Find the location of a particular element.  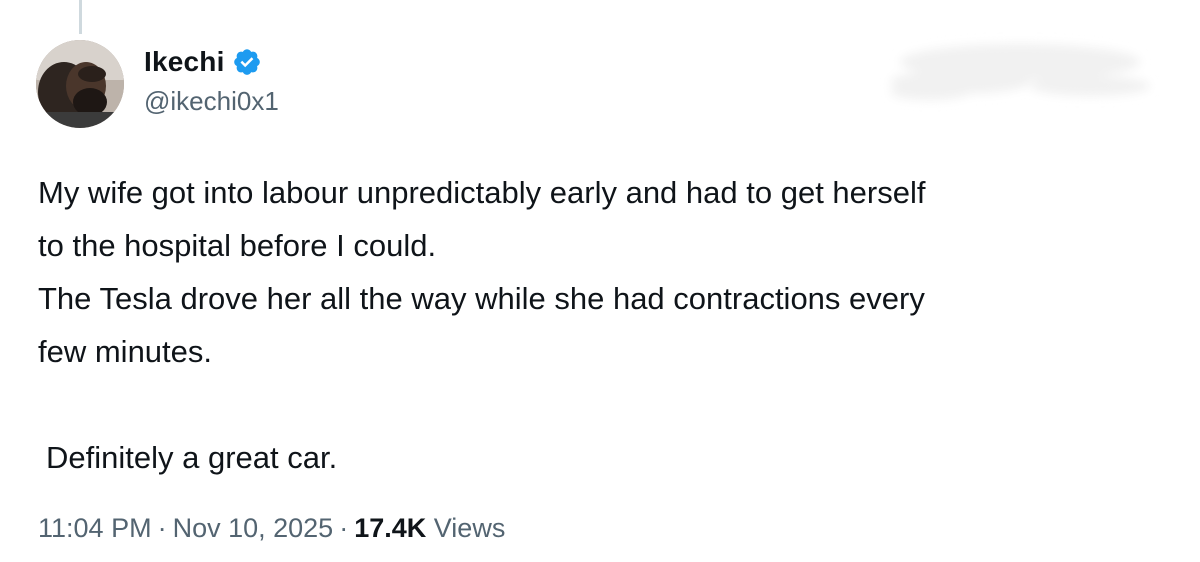

tweet-text-line: Definitely a great car. is located at coordinates (192, 457).